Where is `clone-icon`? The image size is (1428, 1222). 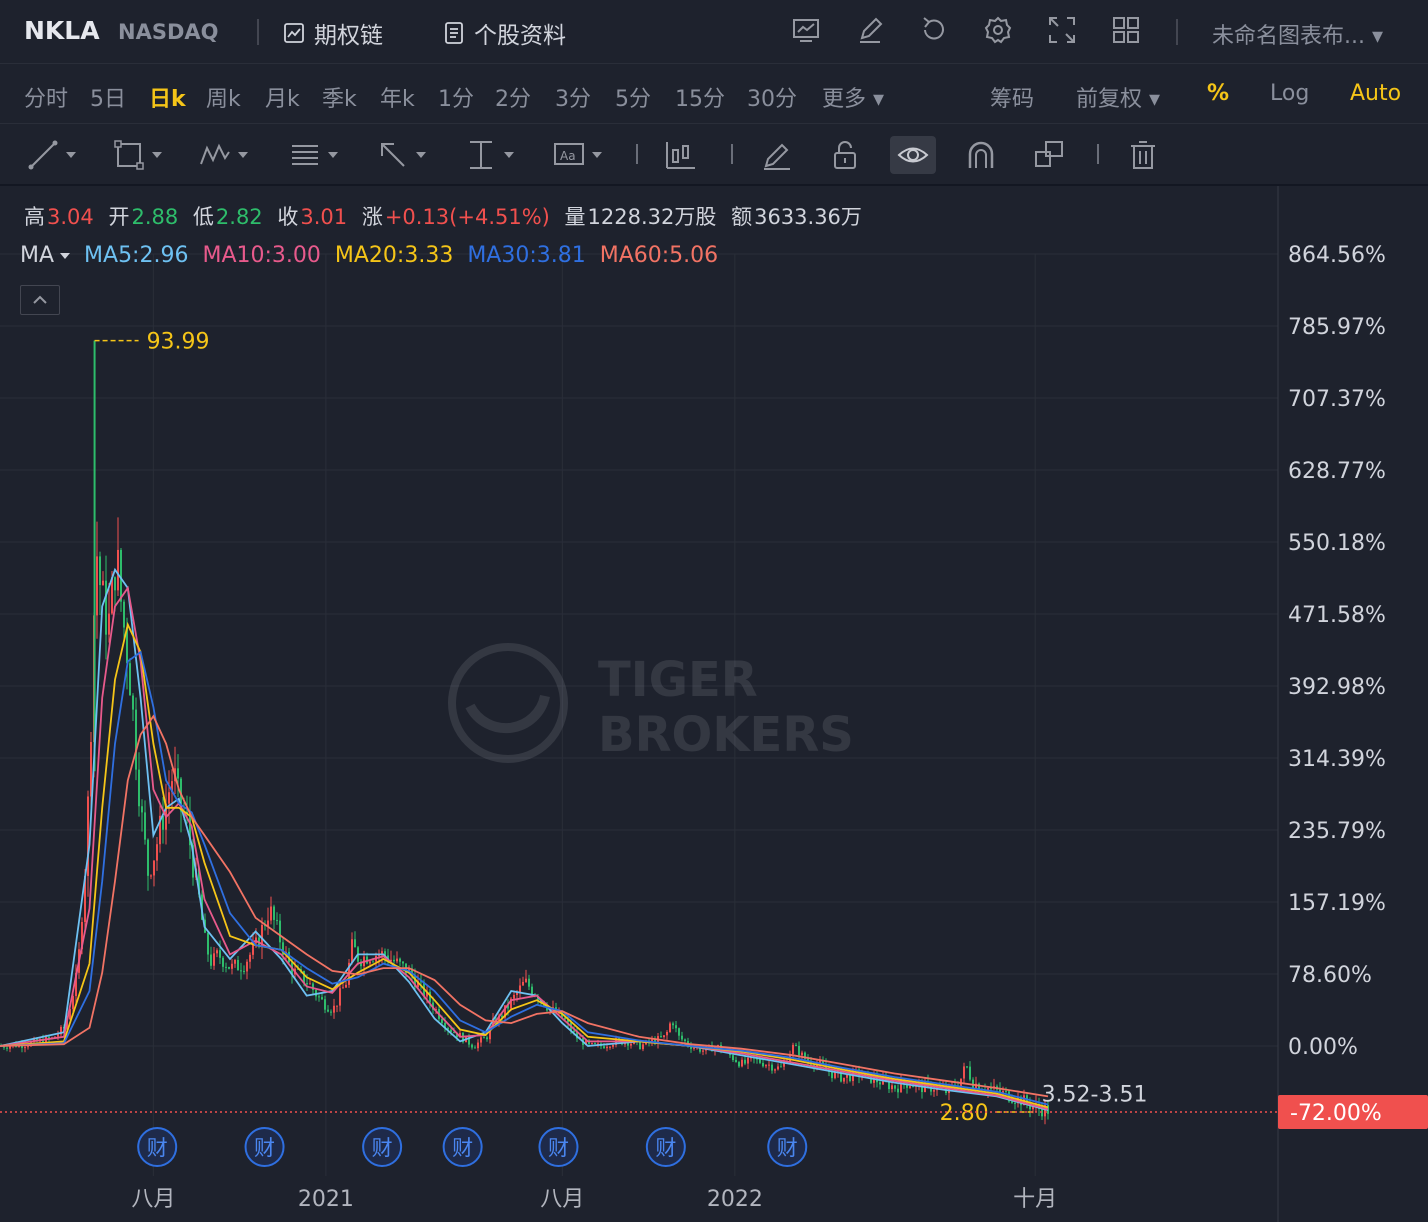
clone-icon is located at coordinates (1049, 154).